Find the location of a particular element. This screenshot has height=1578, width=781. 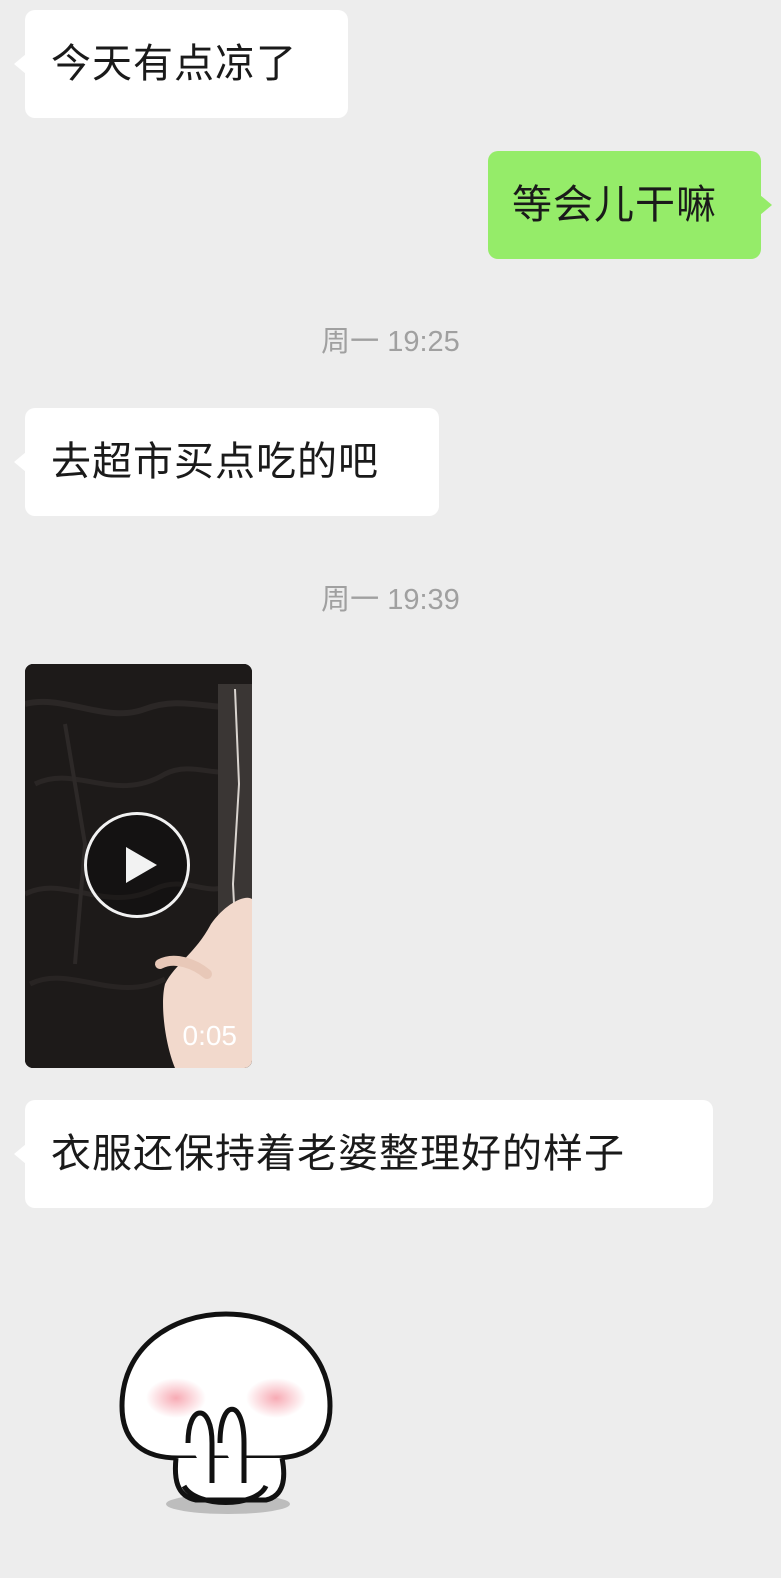

message-text: 等会儿干嘛 is located at coordinates (614, 205).